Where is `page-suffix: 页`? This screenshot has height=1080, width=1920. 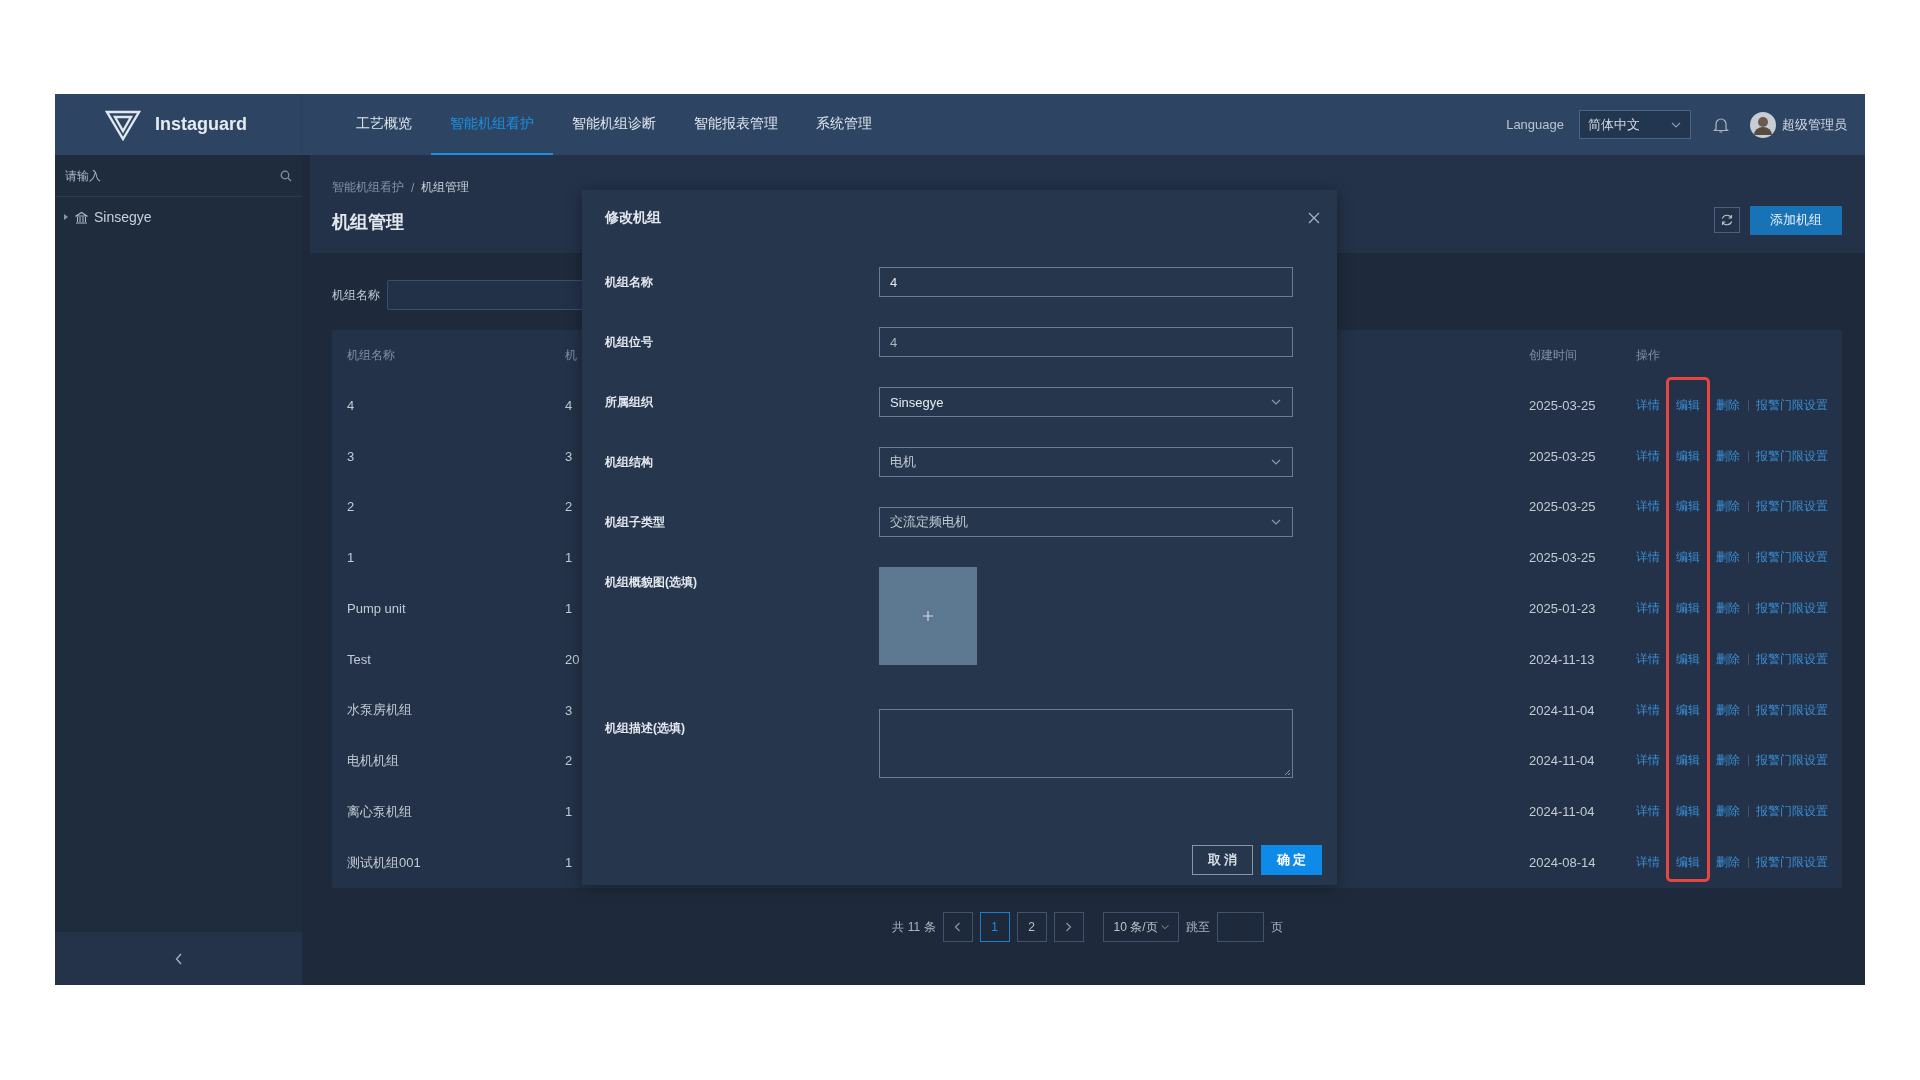 page-suffix: 页 is located at coordinates (1276, 927).